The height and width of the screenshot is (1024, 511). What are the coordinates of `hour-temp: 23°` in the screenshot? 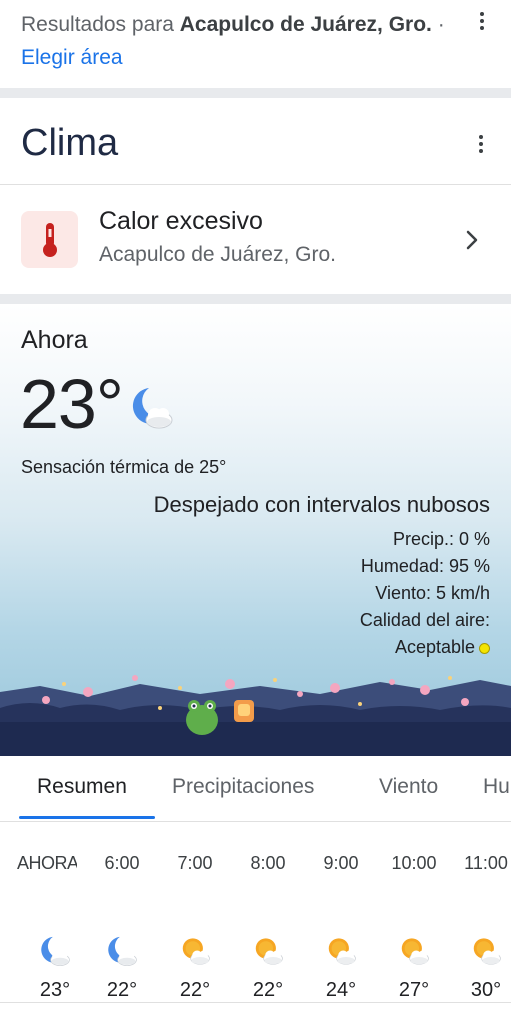 It's located at (55, 990).